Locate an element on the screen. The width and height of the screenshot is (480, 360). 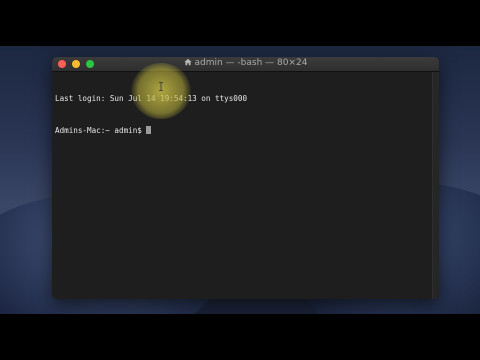
window-title-wrap: admin — -bash — 80×24 is located at coordinates (245, 63).